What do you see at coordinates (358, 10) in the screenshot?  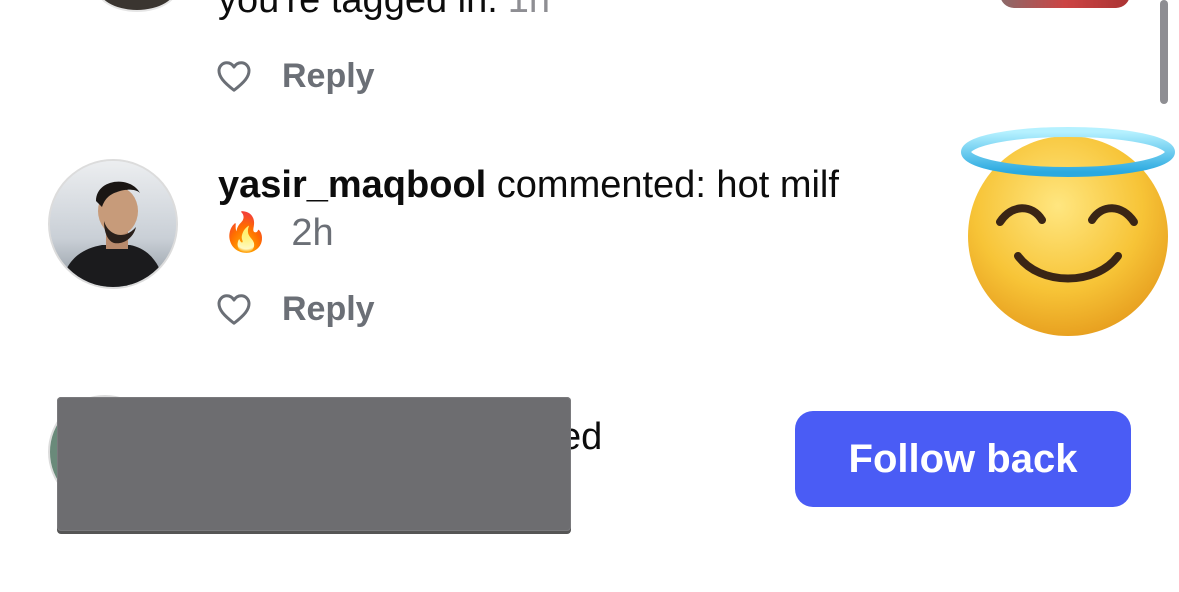 I see `notification-message: you're tagged in.` at bounding box center [358, 10].